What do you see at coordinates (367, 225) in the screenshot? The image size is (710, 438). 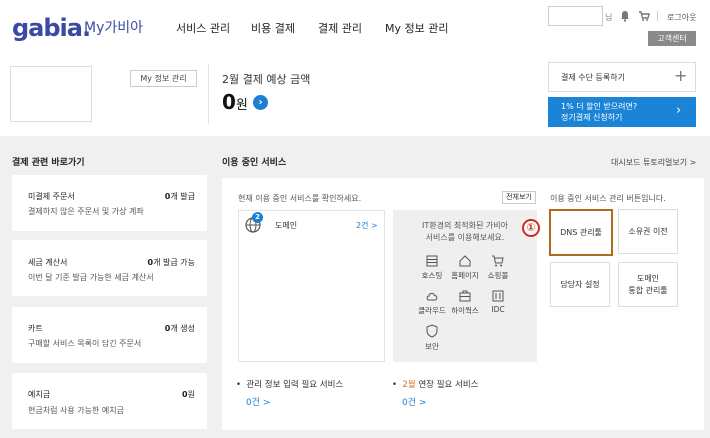 I see `domain-count-link: 2건 >` at bounding box center [367, 225].